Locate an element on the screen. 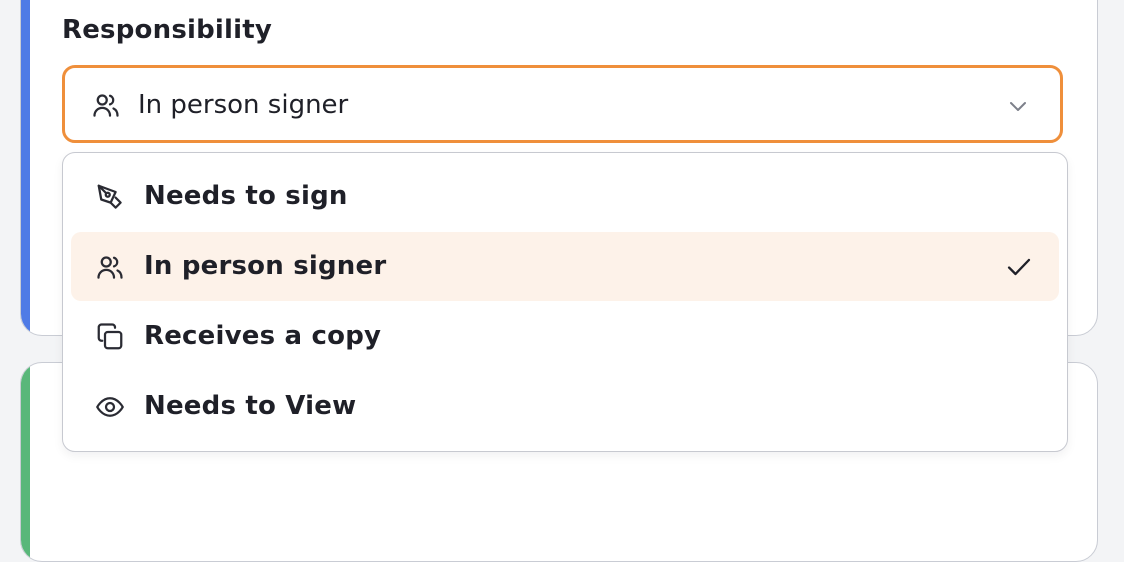  chevron-down-icon is located at coordinates (1018, 106).